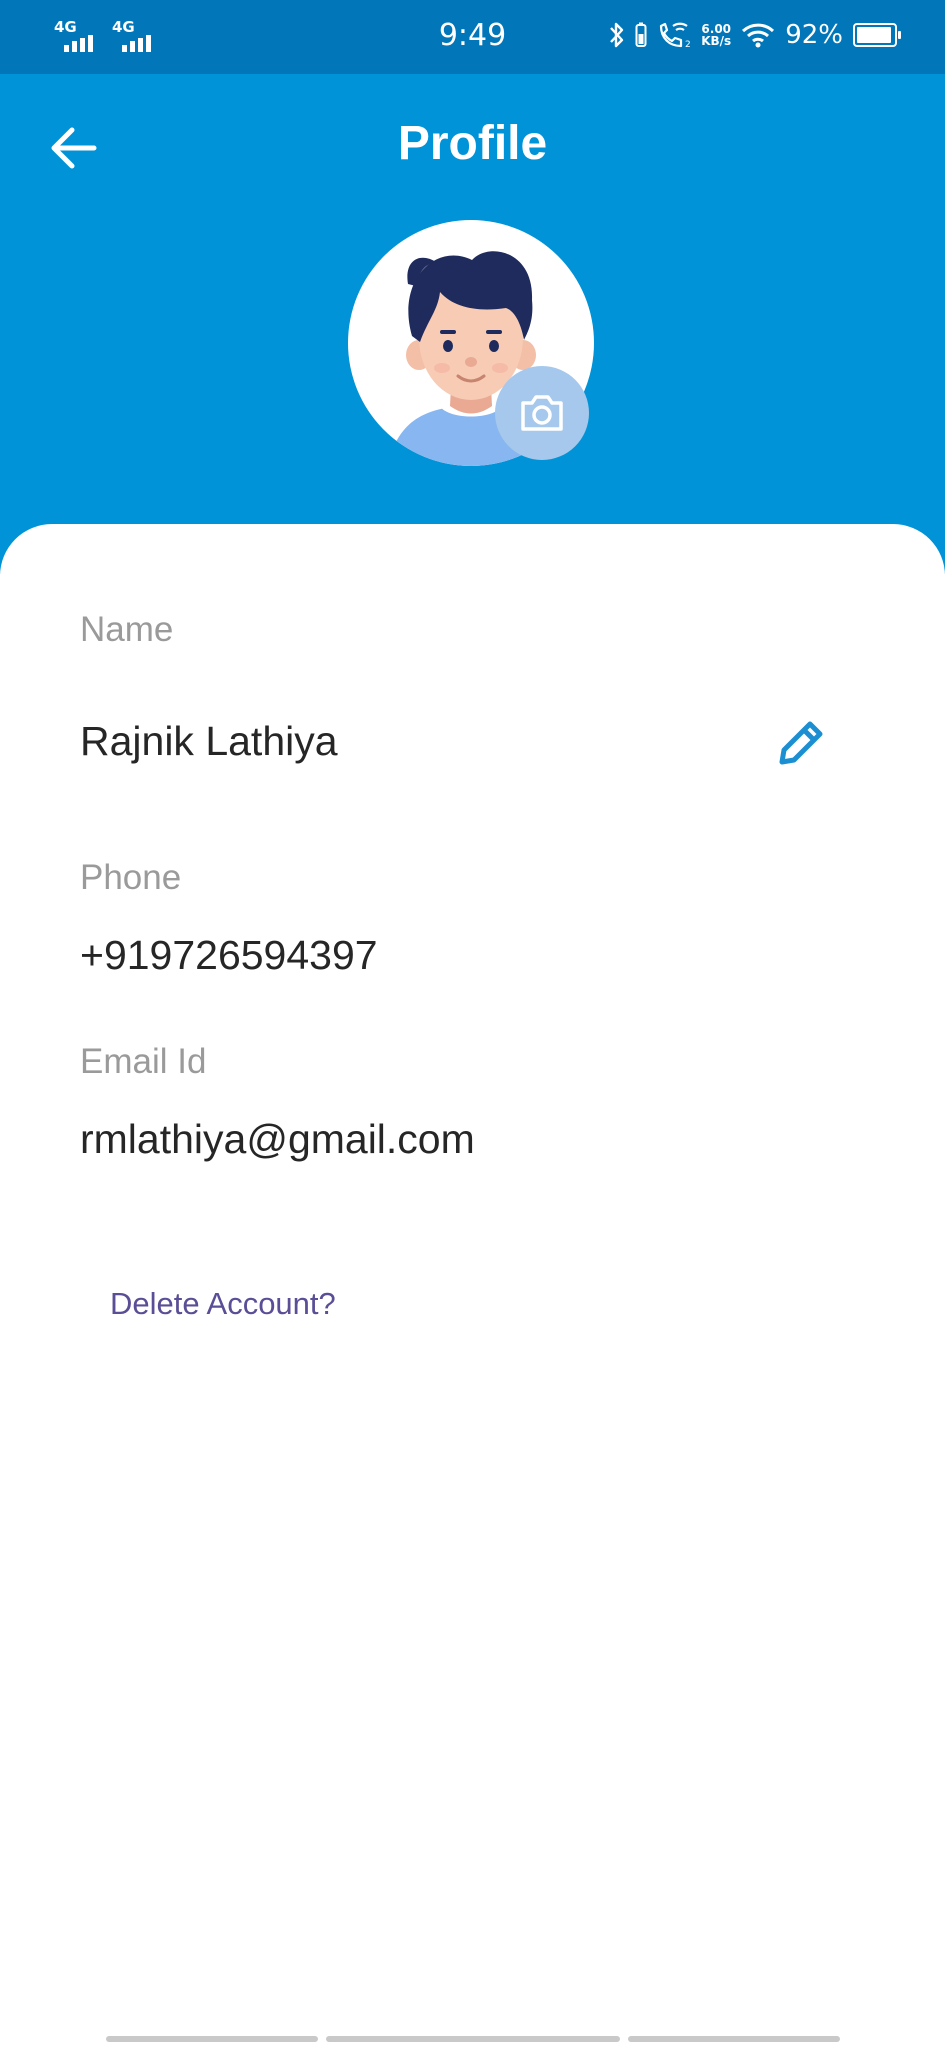  I want to click on bluetooth-icon, so click(617, 35).